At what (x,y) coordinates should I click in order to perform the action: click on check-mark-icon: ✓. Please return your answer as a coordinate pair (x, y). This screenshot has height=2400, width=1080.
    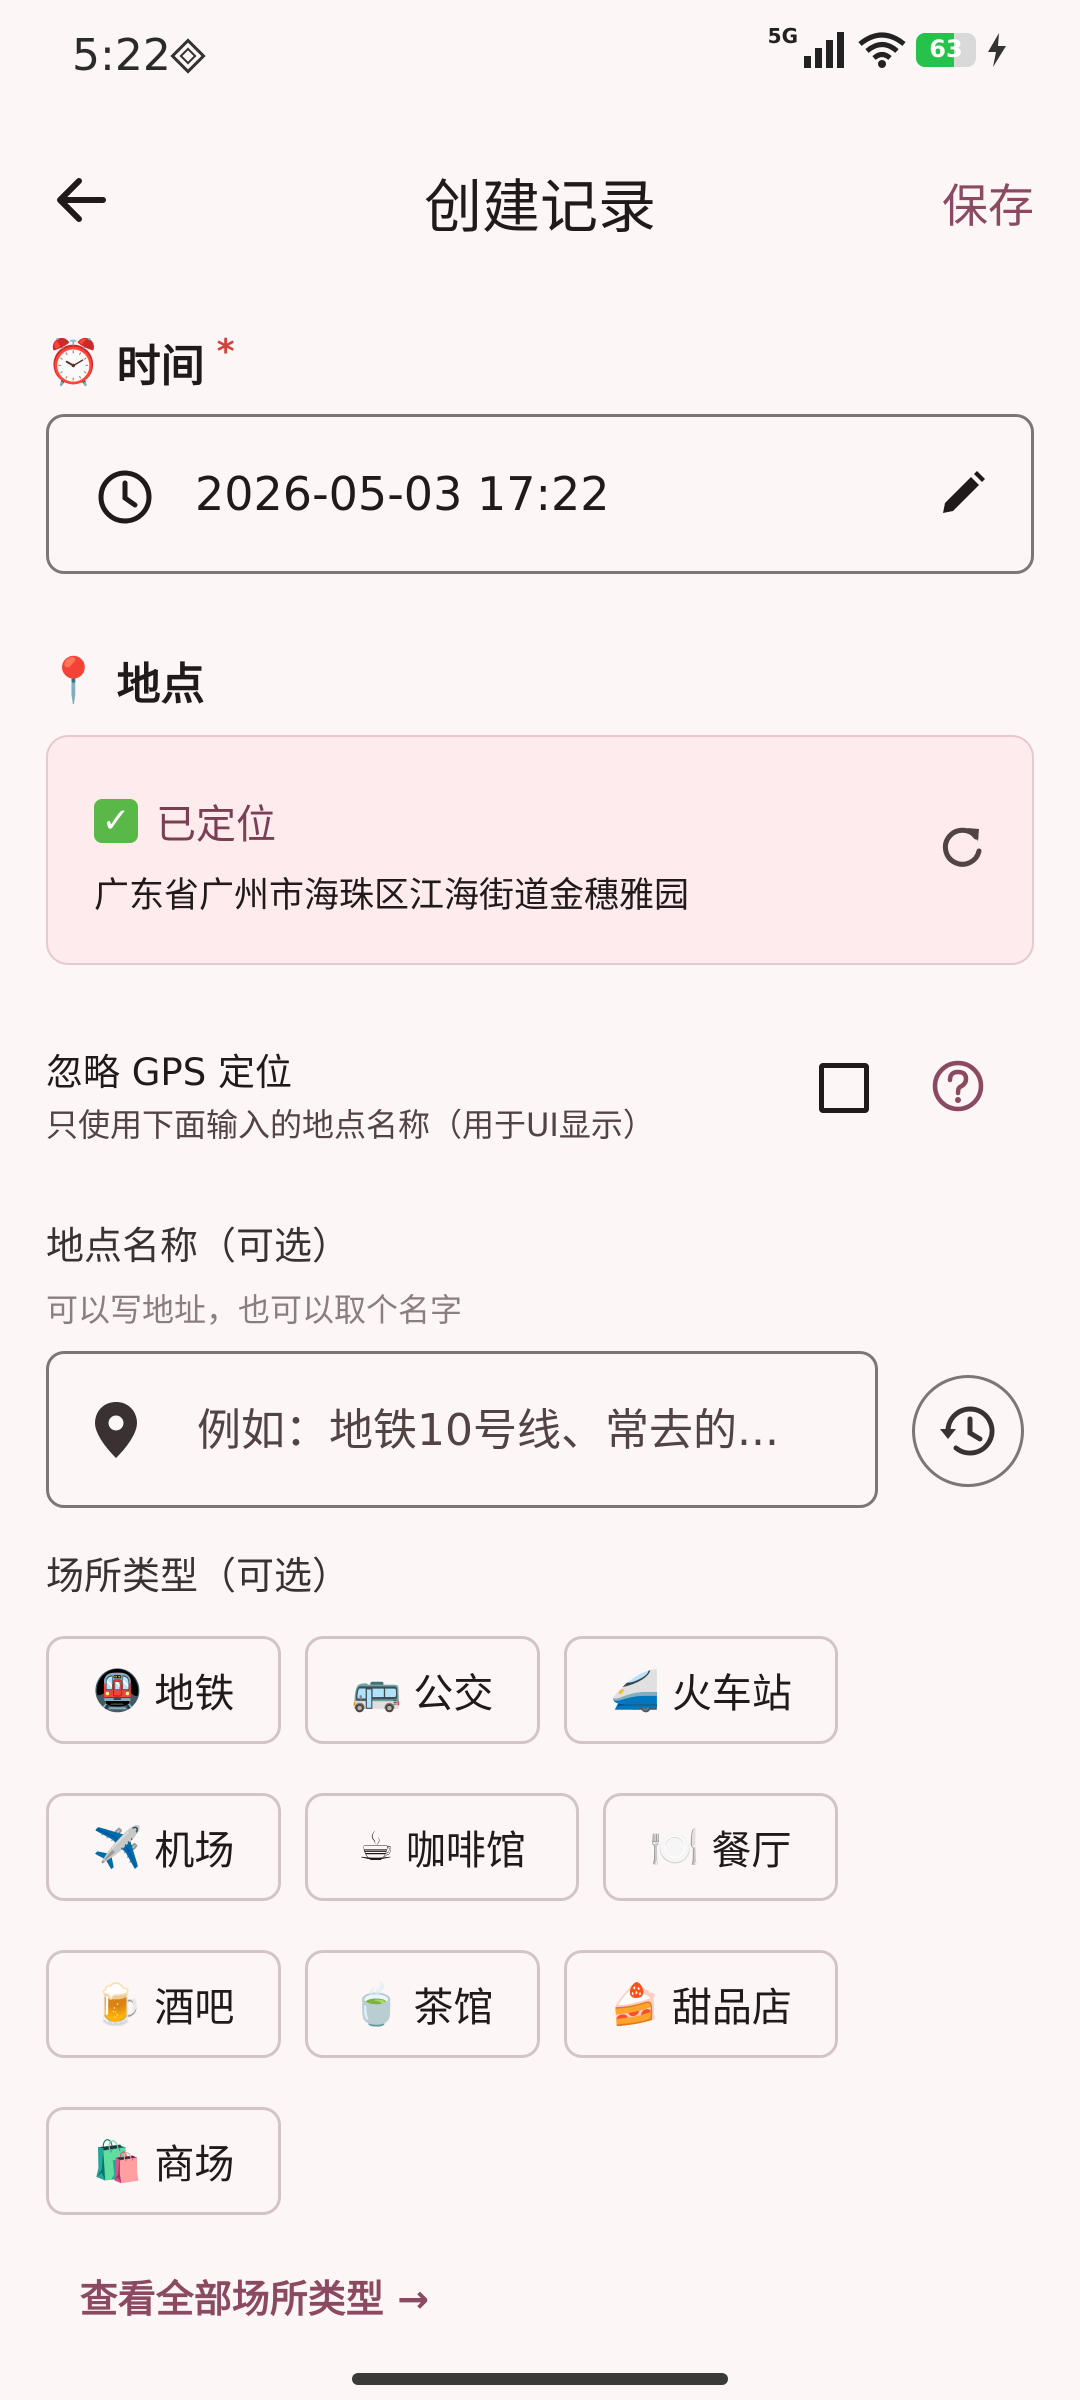
    Looking at the image, I should click on (116, 821).